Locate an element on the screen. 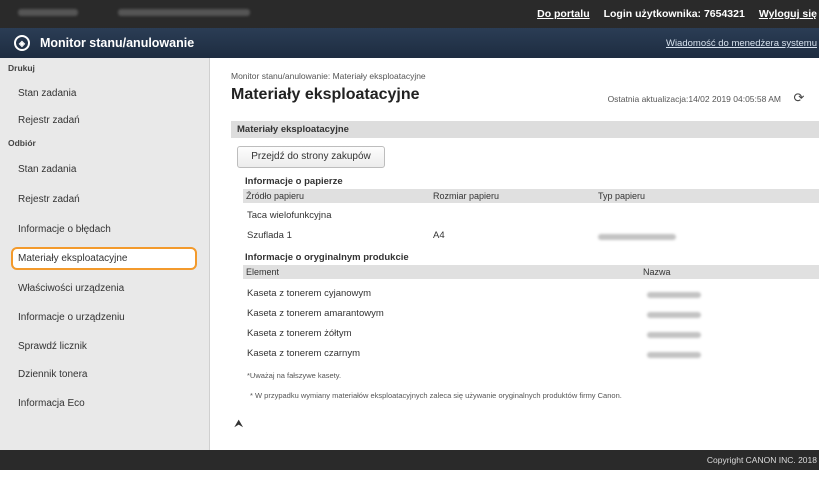 This screenshot has width=819, height=483. sidebar-section-receive: Odbiór is located at coordinates (22, 143).